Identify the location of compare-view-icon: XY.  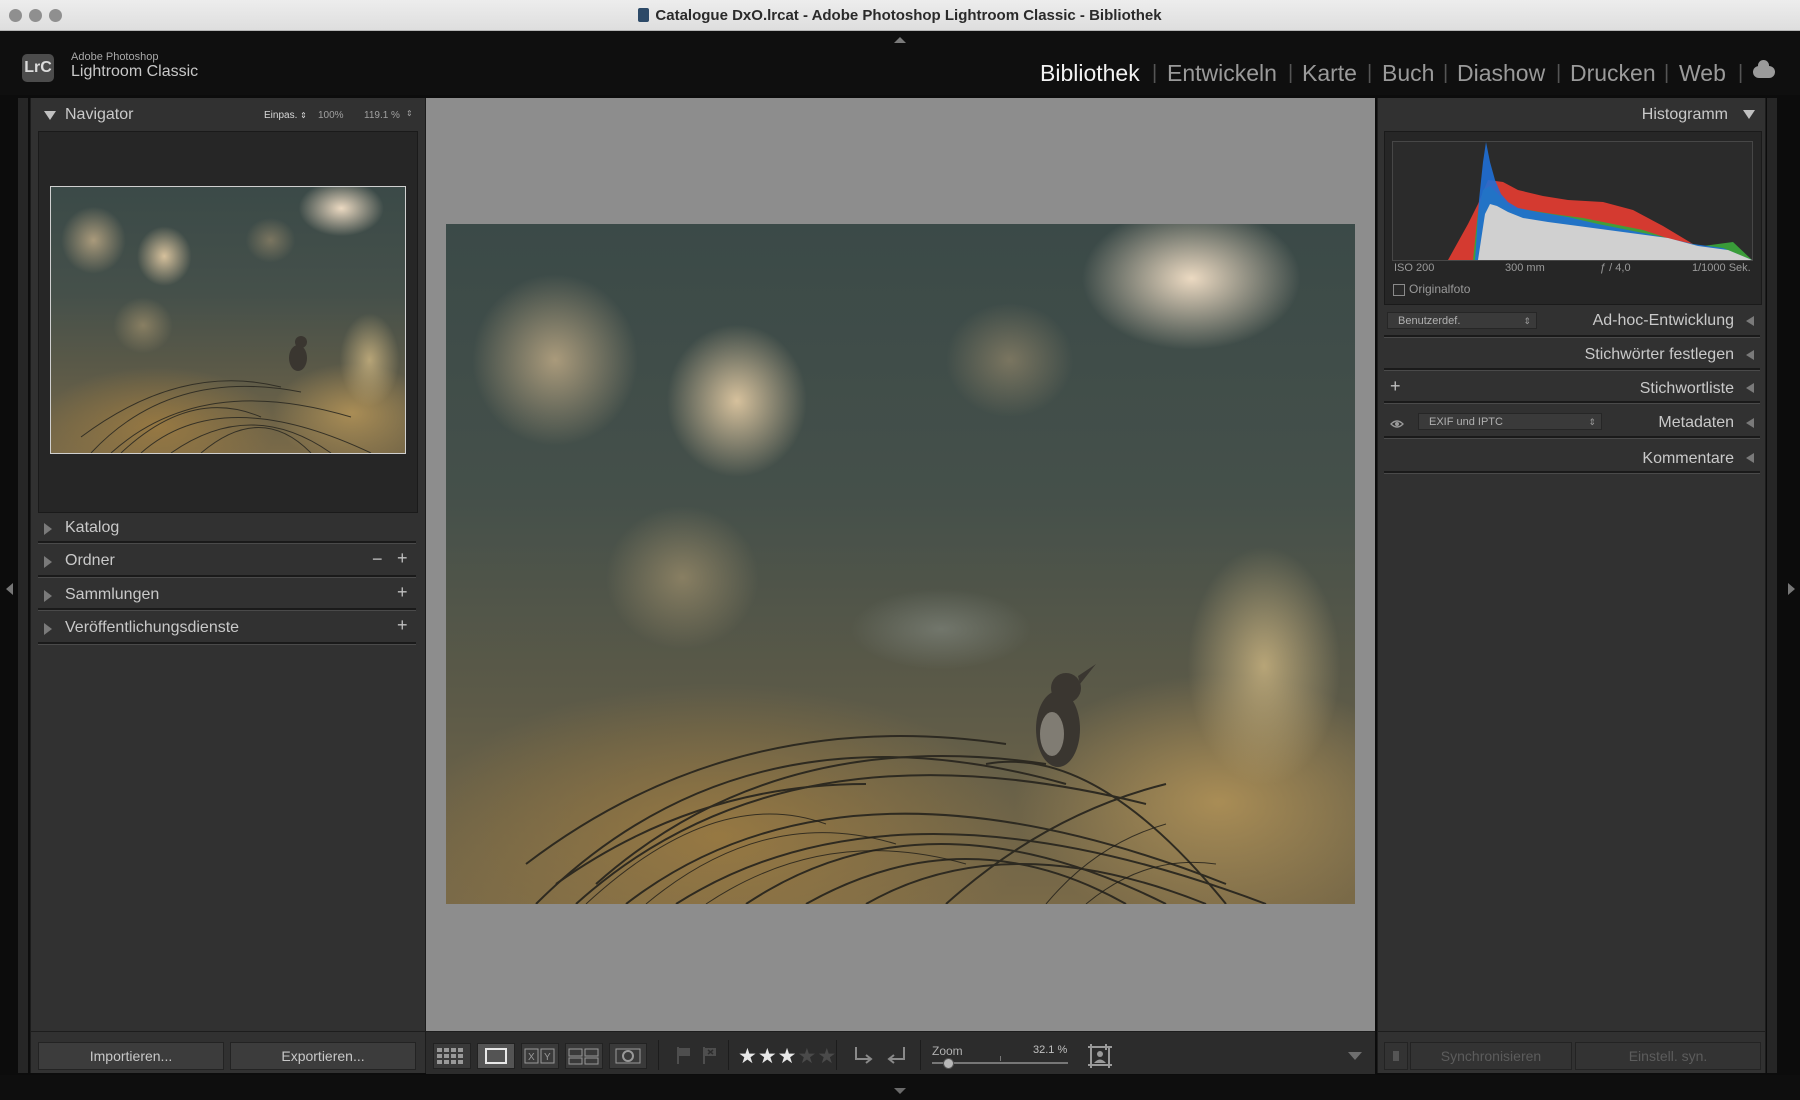
(540, 1056).